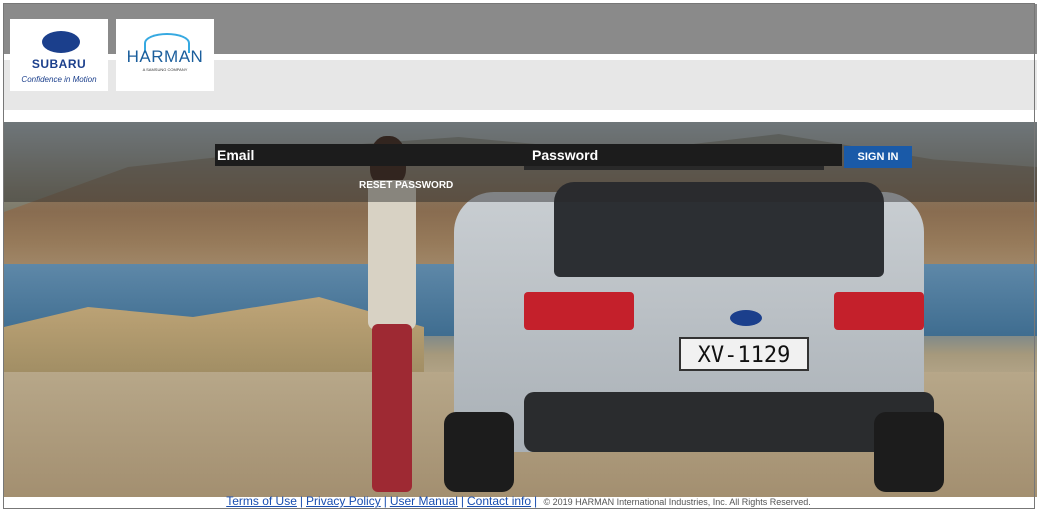 The width and height of the screenshot is (1037, 512). What do you see at coordinates (406, 185) in the screenshot?
I see `reset-password-link: RESET PASSWORD` at bounding box center [406, 185].